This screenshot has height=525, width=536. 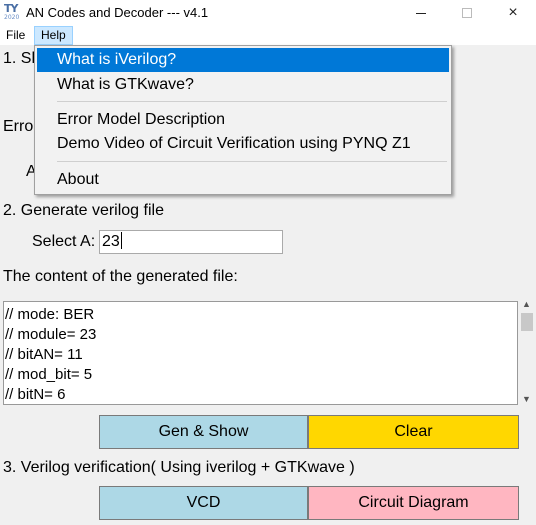 I want to click on section2-title: 2. Generate verilog file, so click(x=83, y=210).